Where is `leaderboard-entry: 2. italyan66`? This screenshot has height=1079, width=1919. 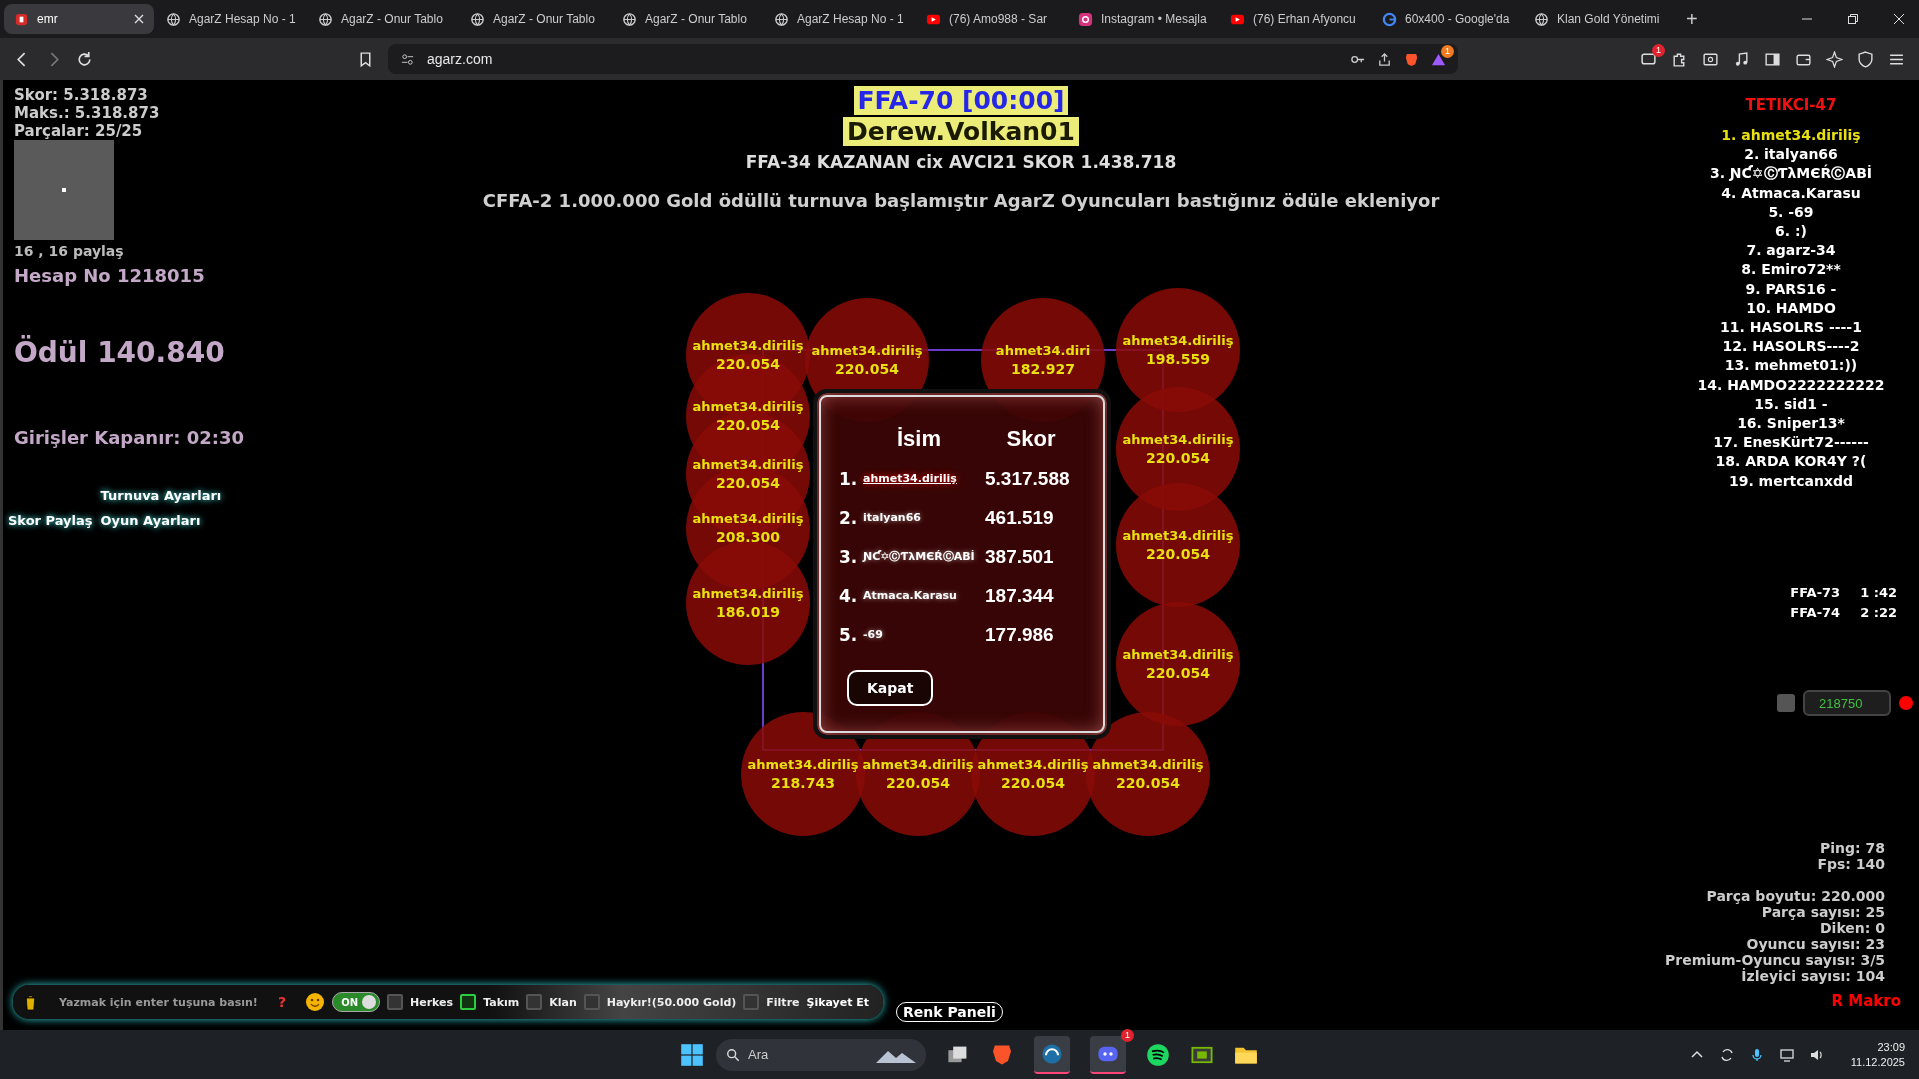
leaderboard-entry: 2. italyan66 is located at coordinates (1791, 154).